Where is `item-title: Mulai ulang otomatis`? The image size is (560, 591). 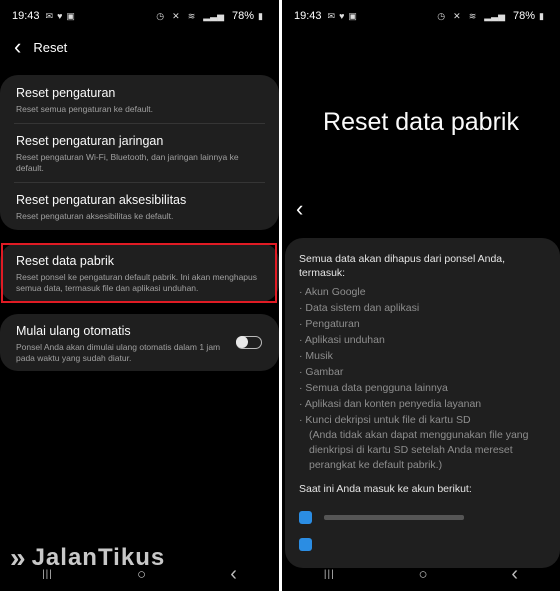
item-title: Mulai ulang otomatis is located at coordinates (73, 331).